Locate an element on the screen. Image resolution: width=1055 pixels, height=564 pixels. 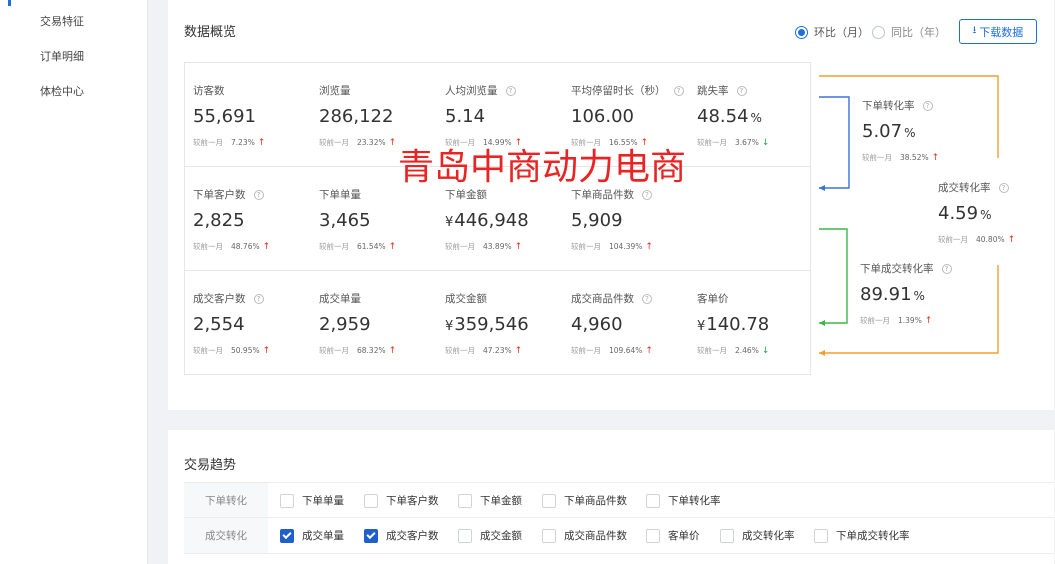
checkbox-label: 下单单量 is located at coordinates (323, 501).